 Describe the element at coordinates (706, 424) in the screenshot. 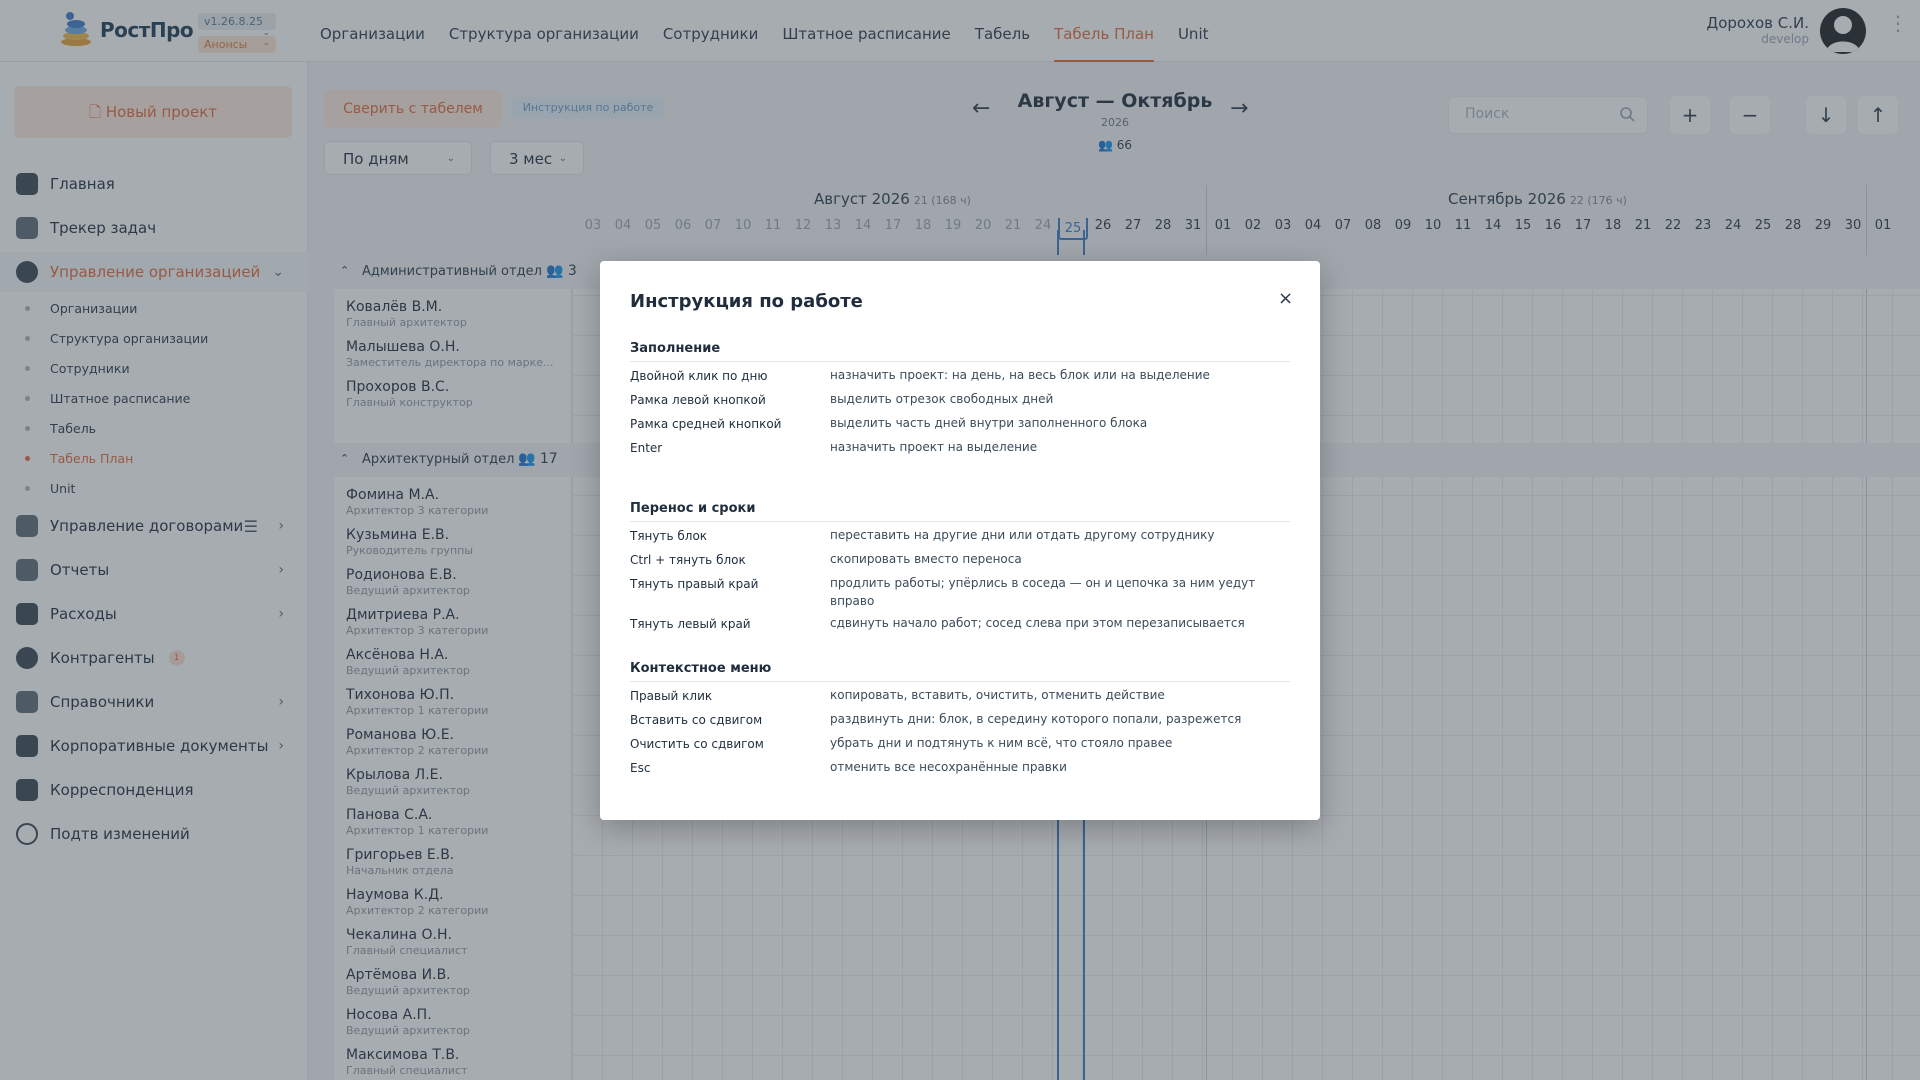

I see `shortcut-key: Рамка средней кнопкой` at that location.